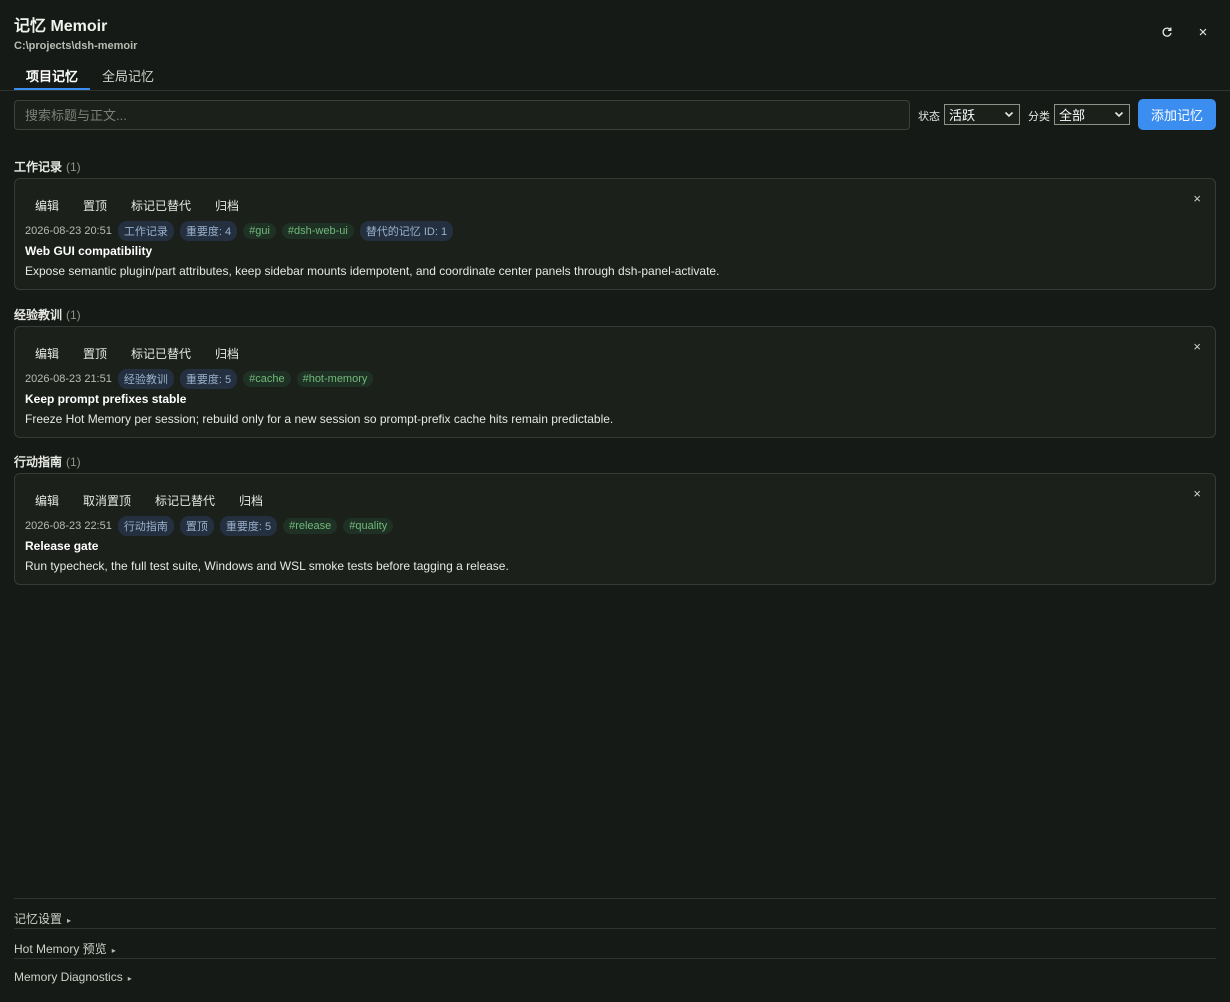 The height and width of the screenshot is (1002, 1230). Describe the element at coordinates (68, 231) in the screenshot. I see `card-date: 2026-08-23 20:51` at that location.